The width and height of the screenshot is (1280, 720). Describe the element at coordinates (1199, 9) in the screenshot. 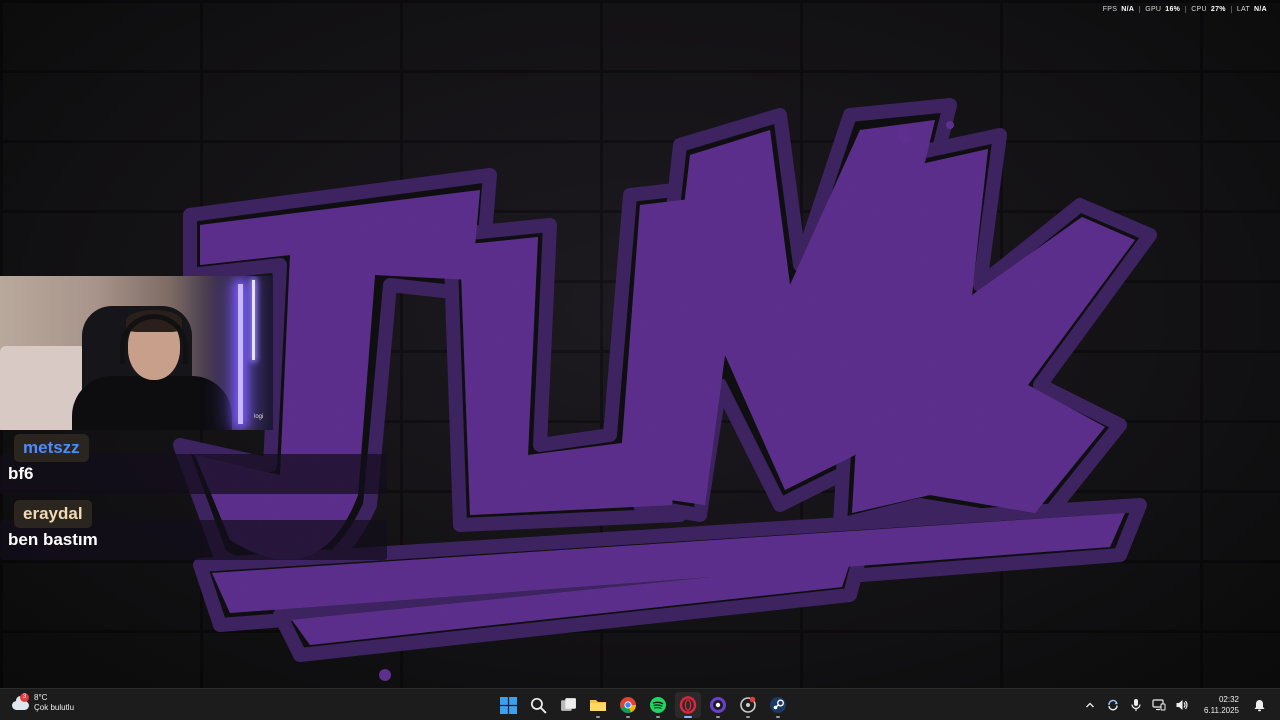

I see `cpu-label: CPU` at that location.